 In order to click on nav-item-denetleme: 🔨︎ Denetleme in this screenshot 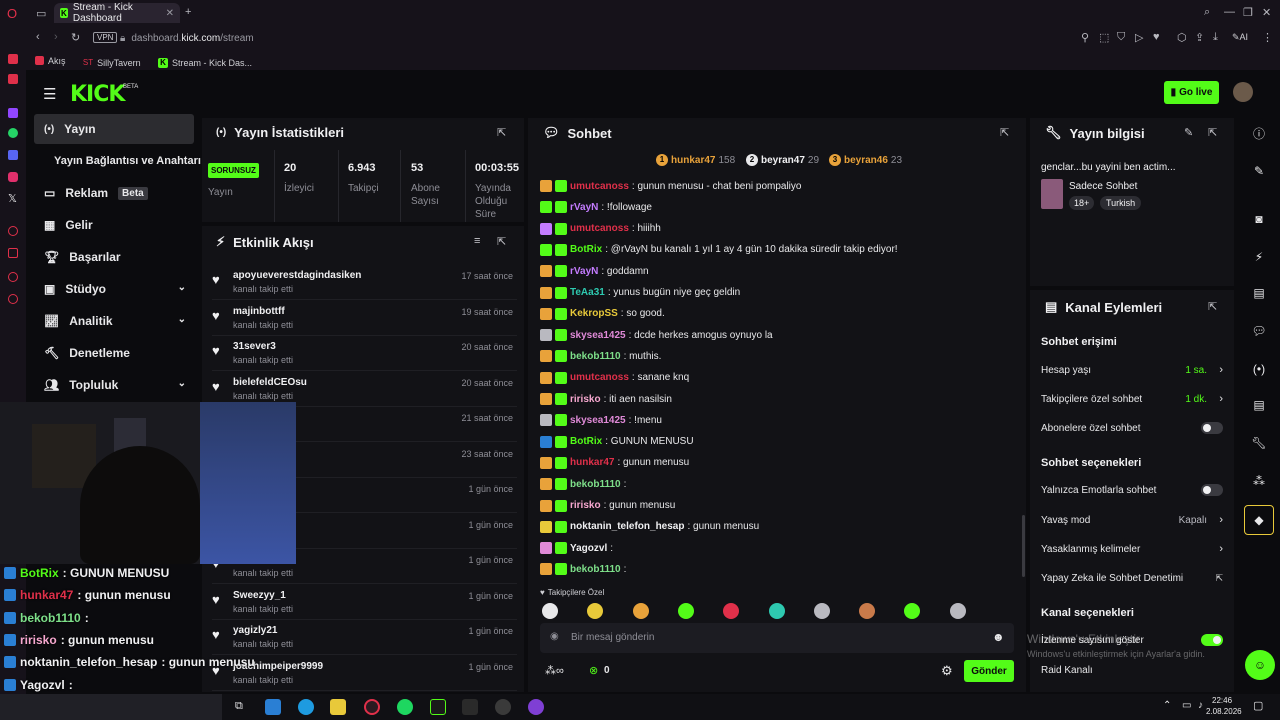, I will do `click(114, 353)`.